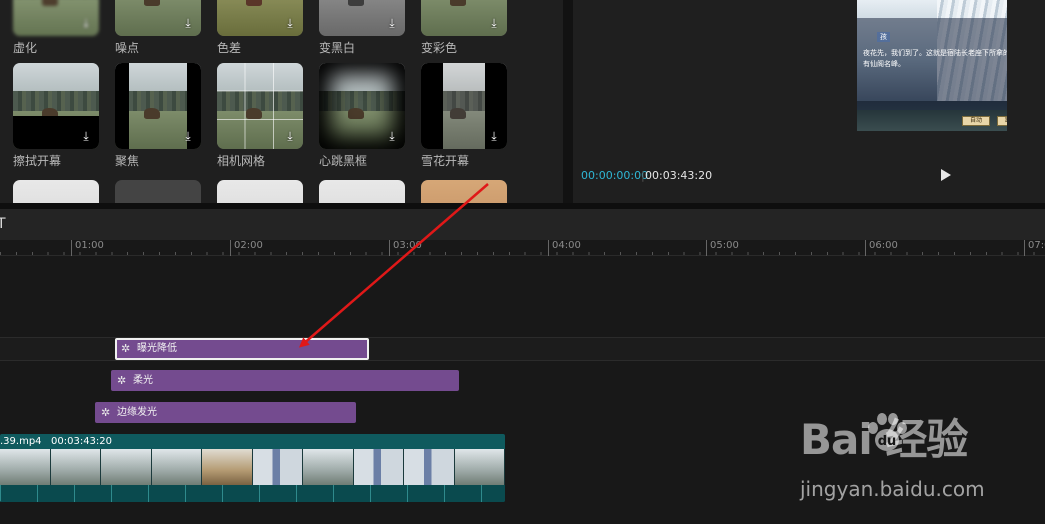 Image resolution: width=1045 pixels, height=524 pixels. I want to click on effect-label: 相机网格, so click(241, 161).